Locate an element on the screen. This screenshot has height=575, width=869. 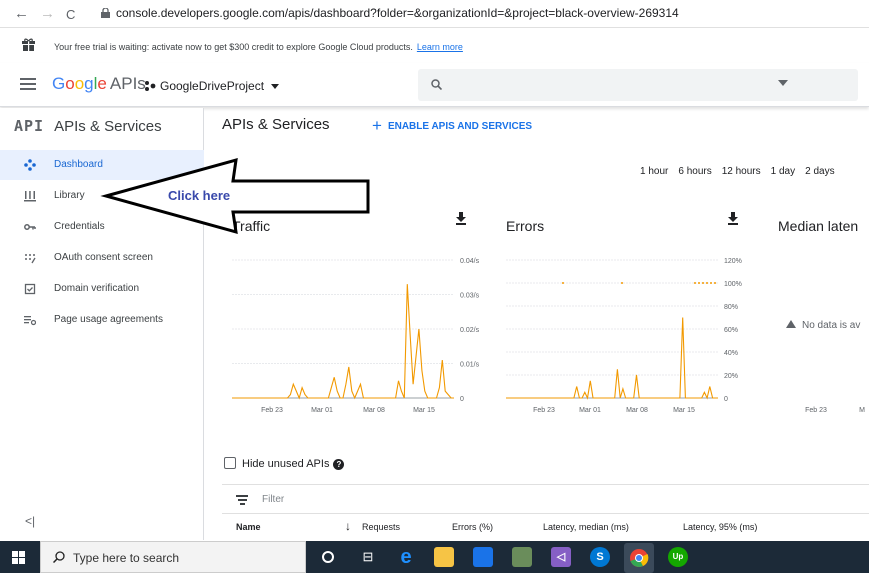
no-data-message: No data is av is located at coordinates (823, 325).